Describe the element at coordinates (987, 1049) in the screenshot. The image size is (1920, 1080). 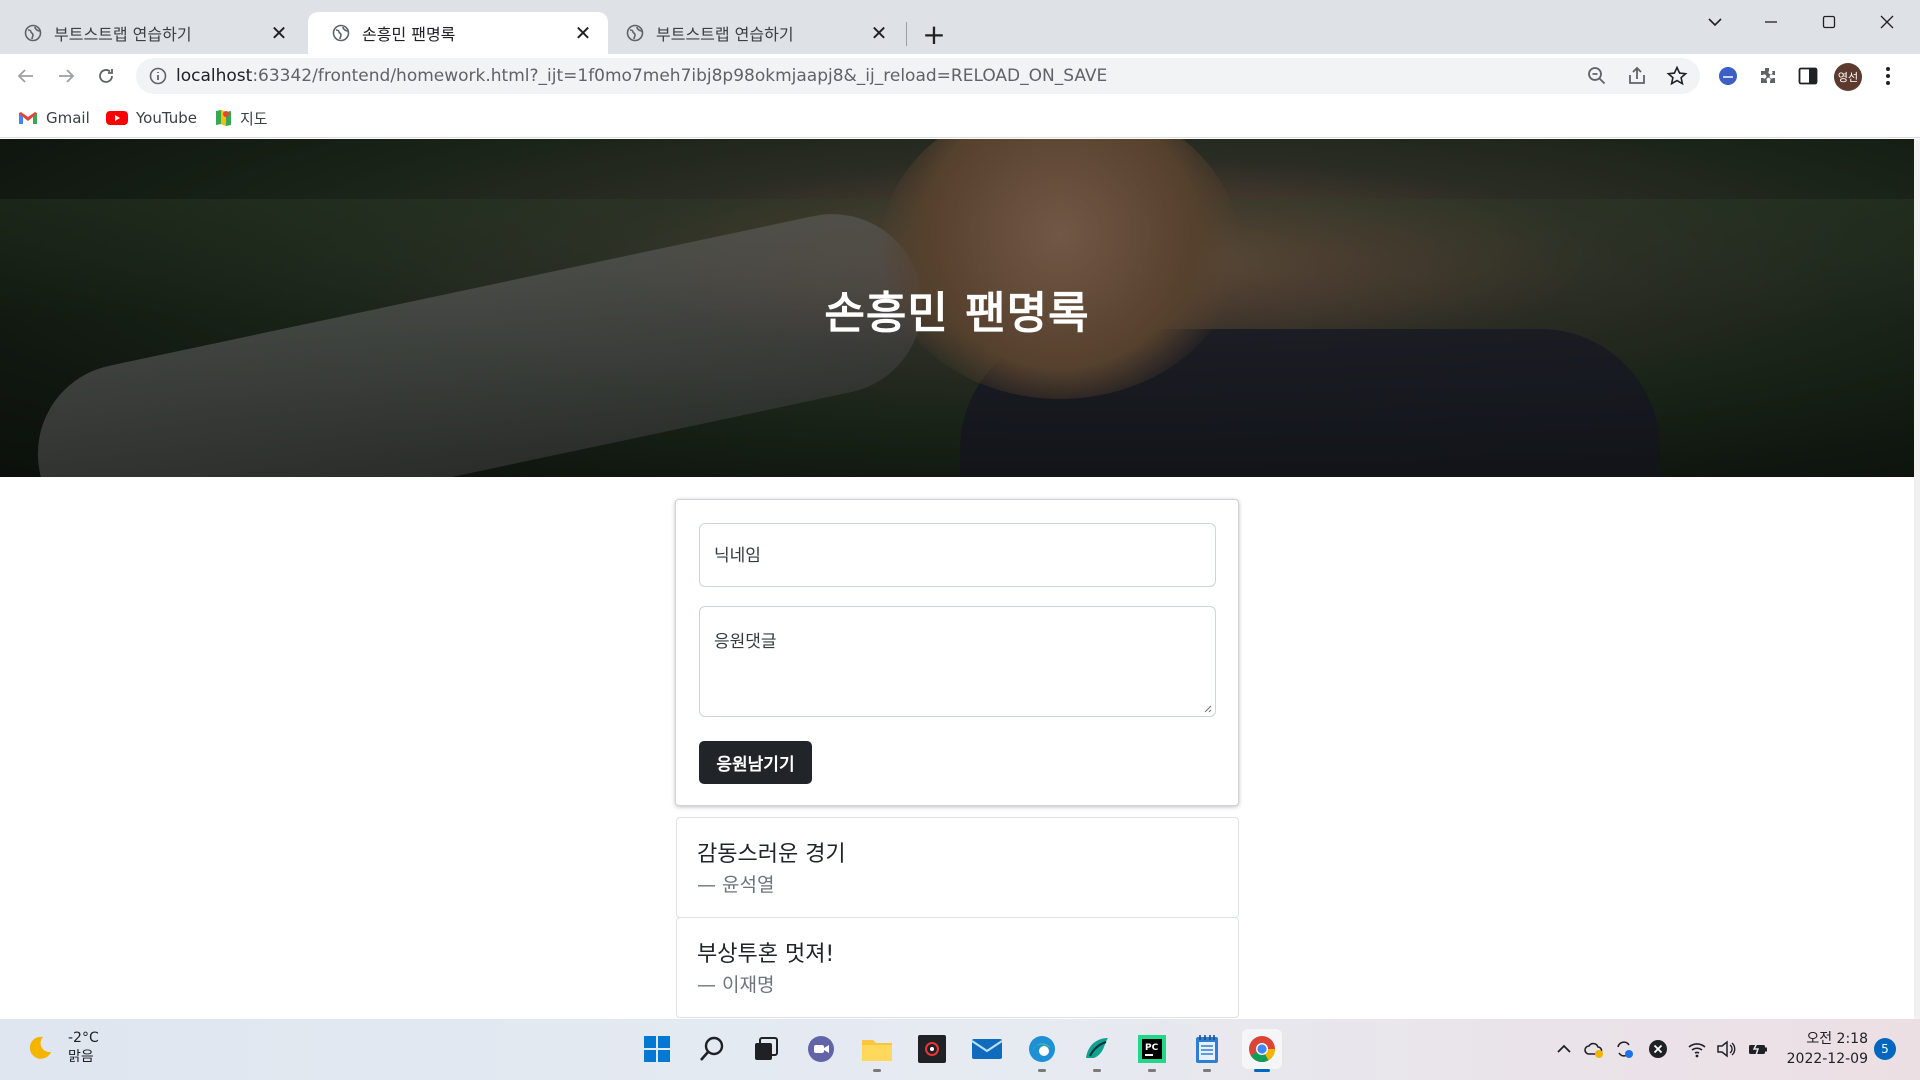
I see `mail-app-button` at that location.